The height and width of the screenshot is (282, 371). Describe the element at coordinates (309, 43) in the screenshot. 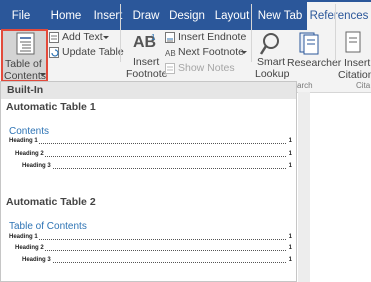

I see `researcher-icon` at that location.